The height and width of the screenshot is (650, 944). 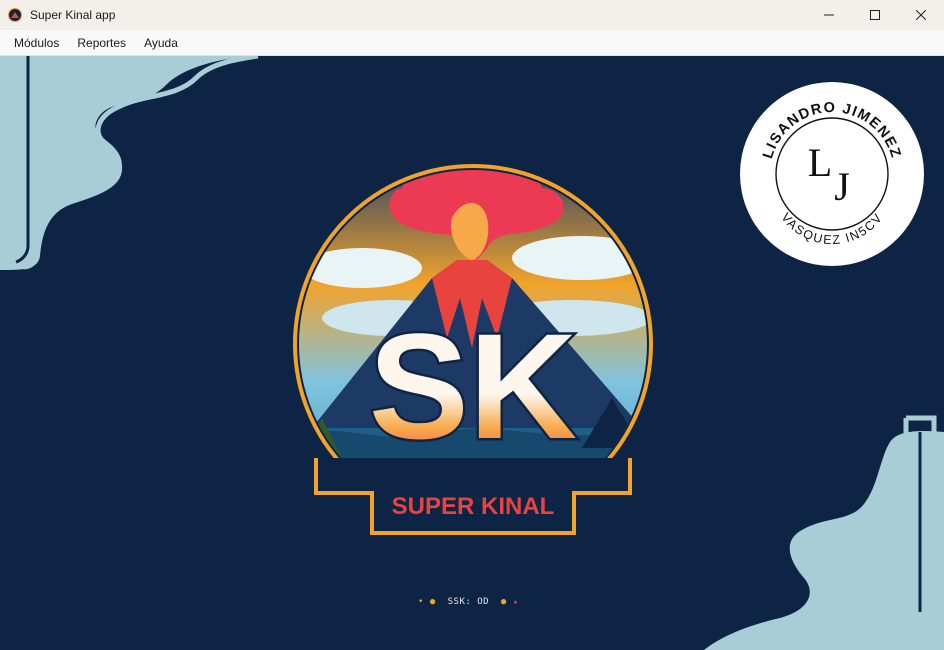 What do you see at coordinates (161, 43) in the screenshot?
I see `menu-ayuda: Ayuda` at bounding box center [161, 43].